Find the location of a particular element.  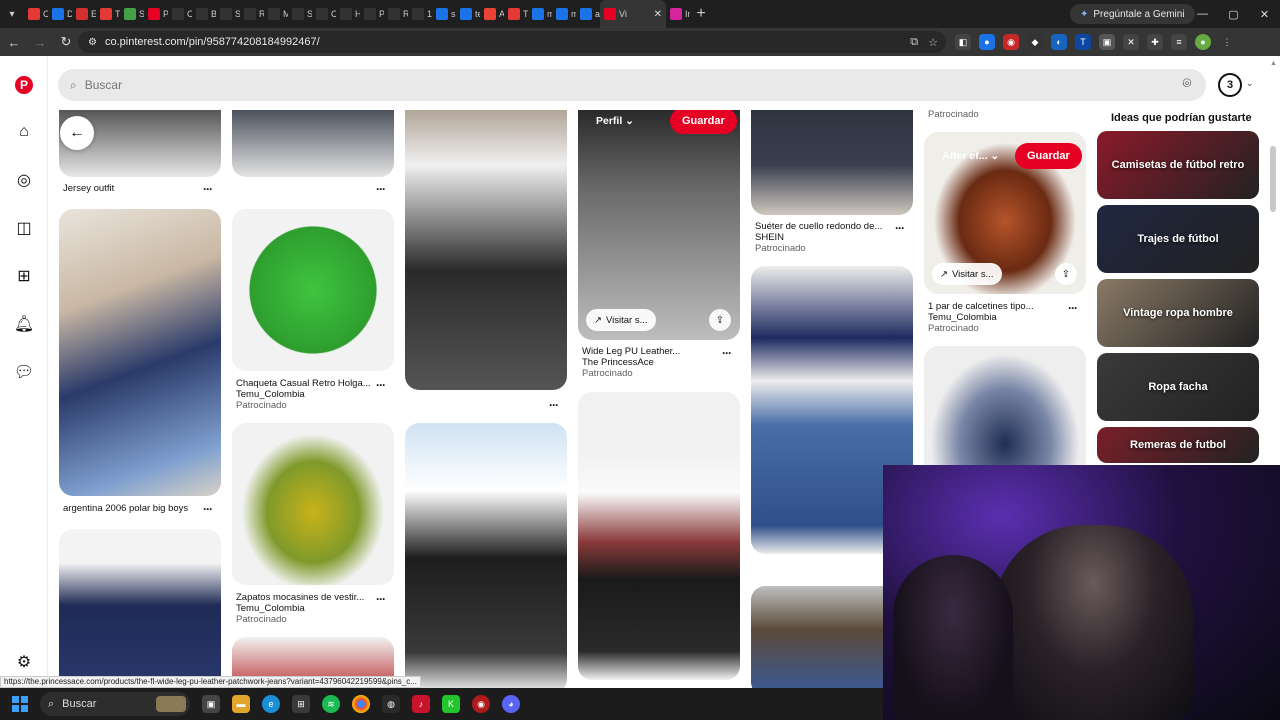

bookmark-star-icon: ☆ is located at coordinates (933, 42).